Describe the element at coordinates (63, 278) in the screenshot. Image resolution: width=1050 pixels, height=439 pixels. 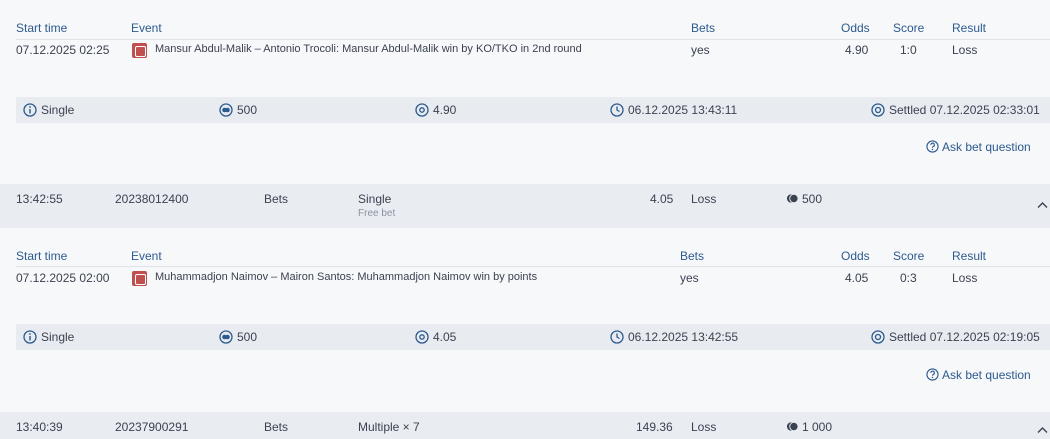
I see `event-start-time: 07.12.2025 02:00` at that location.